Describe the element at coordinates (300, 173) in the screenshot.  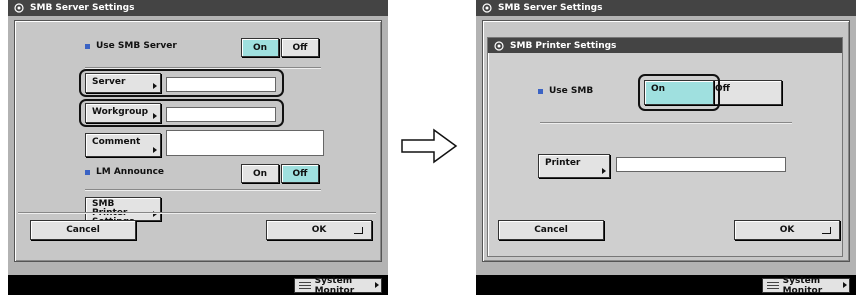
I see `lm-announce-off-button: Off` at that location.